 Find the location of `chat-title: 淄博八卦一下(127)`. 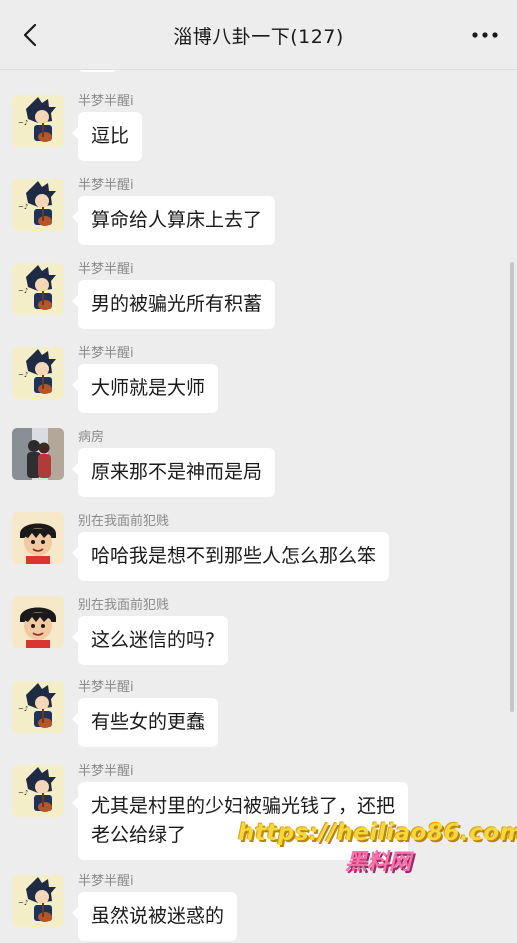

chat-title: 淄博八卦一下(127) is located at coordinates (258, 37).